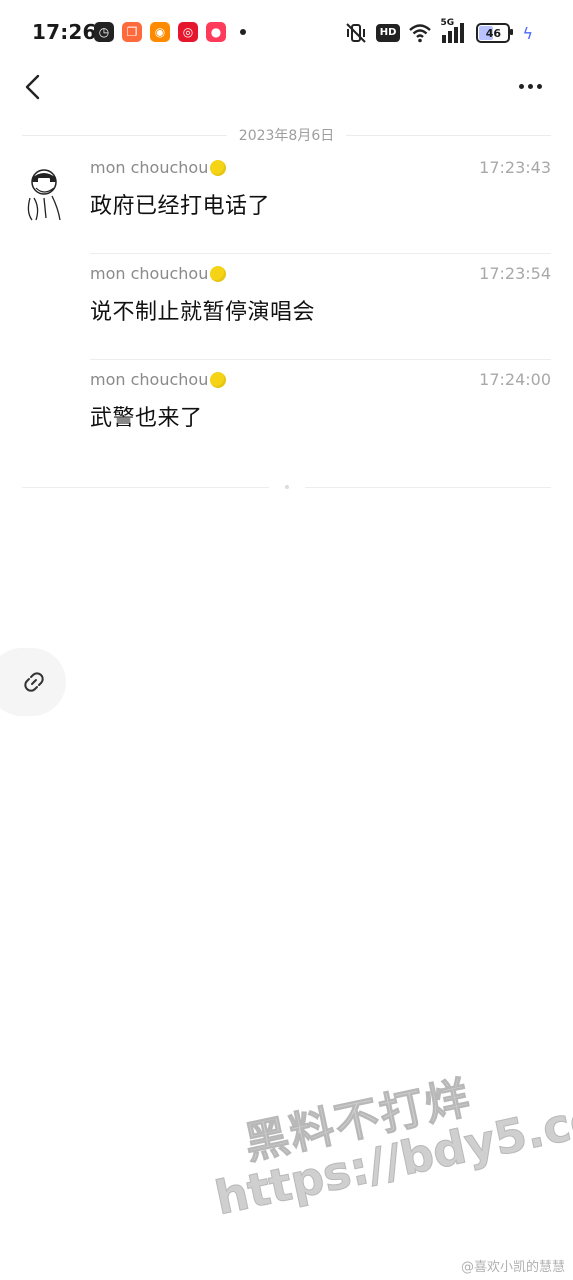 The image size is (573, 1280). Describe the element at coordinates (388, 33) in the screenshot. I see `hd-badge: HD` at that location.